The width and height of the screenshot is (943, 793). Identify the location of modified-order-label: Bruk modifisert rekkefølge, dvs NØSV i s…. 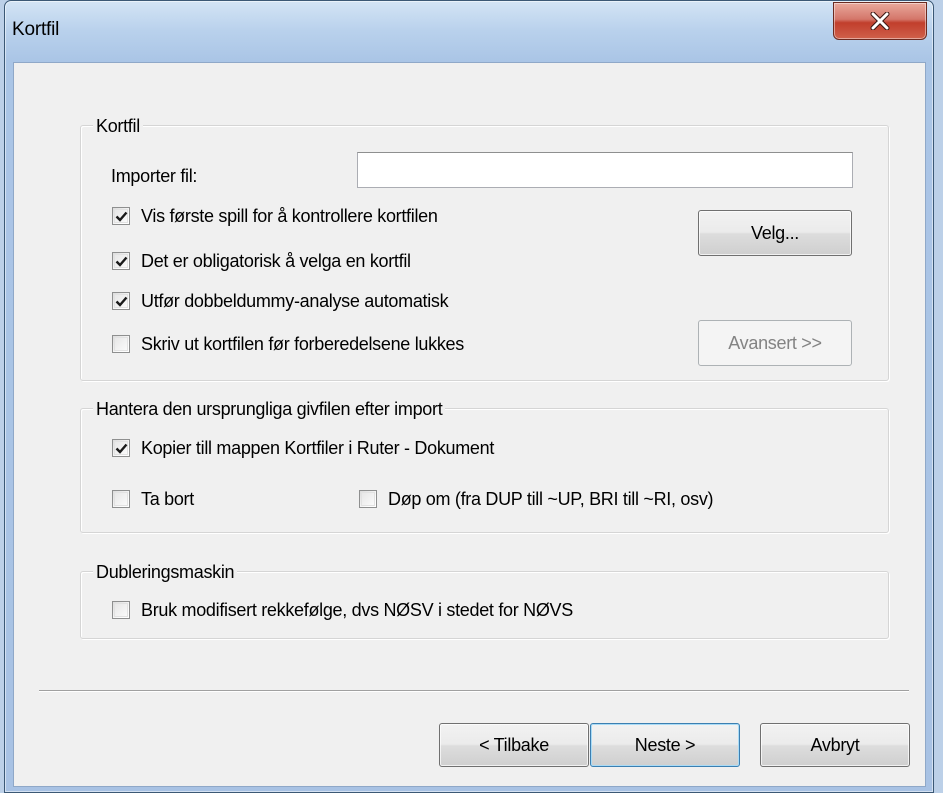
(357, 610).